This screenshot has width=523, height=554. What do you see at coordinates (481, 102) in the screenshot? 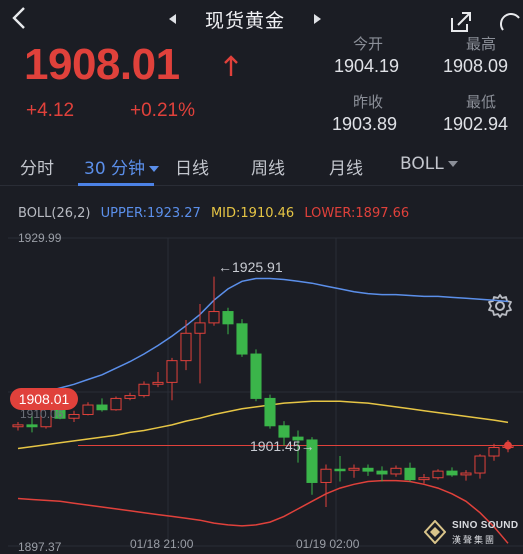
I see `low-label: 最低` at bounding box center [481, 102].